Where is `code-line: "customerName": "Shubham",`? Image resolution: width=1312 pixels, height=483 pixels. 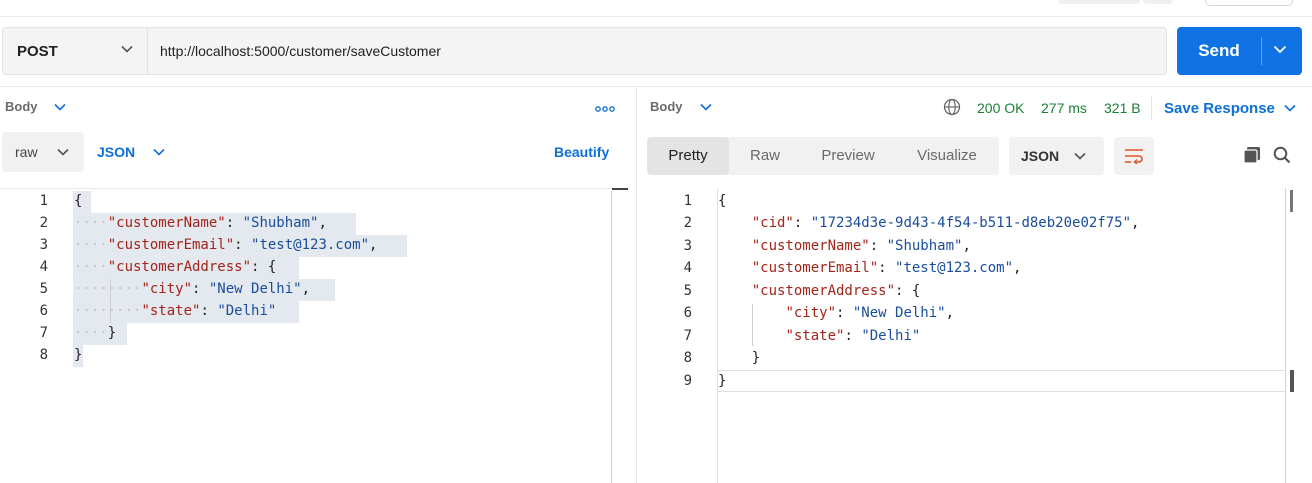 code-line: "customerName": "Shubham", is located at coordinates (861, 246).